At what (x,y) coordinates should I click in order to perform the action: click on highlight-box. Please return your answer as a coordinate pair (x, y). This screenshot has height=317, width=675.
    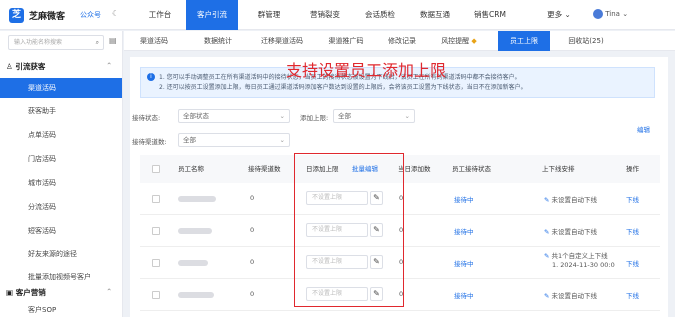
    Looking at the image, I should click on (349, 230).